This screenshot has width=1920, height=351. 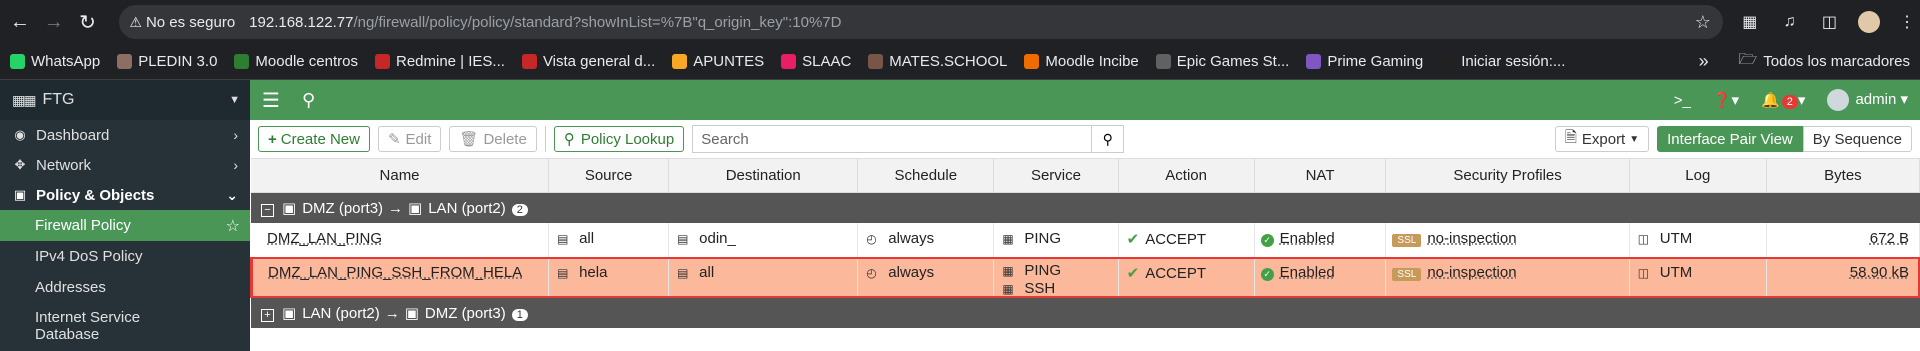 What do you see at coordinates (125, 225) in the screenshot?
I see `sidebar-item-firewall-policy: Firewall Policy ☆` at bounding box center [125, 225].